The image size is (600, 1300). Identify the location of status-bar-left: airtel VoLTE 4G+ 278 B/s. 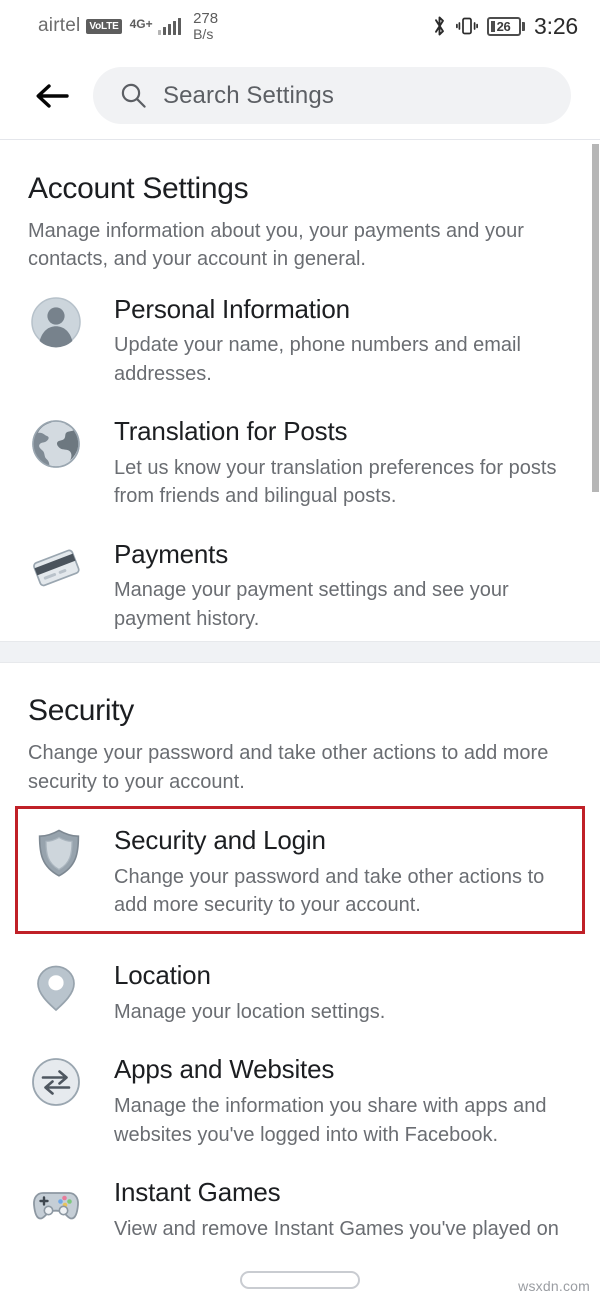
(128, 26).